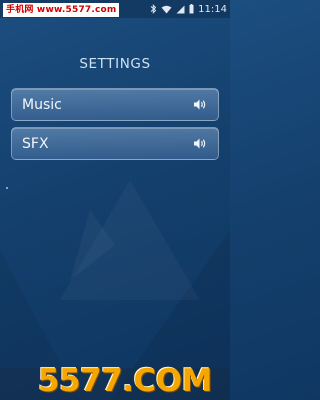  I want to click on watermark-bottom: 5577.COM, so click(125, 381).